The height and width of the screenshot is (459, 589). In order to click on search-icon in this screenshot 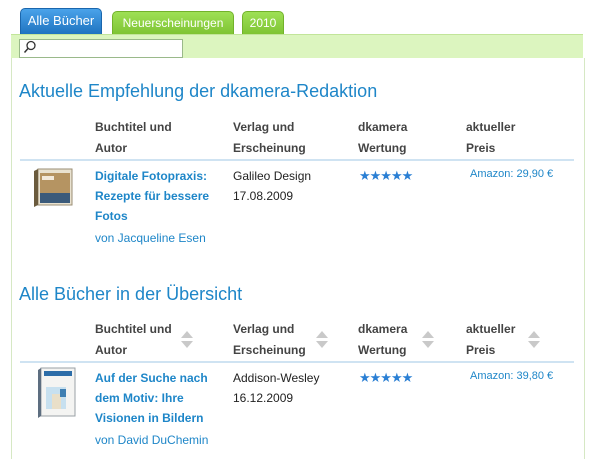, I will do `click(29, 46)`.